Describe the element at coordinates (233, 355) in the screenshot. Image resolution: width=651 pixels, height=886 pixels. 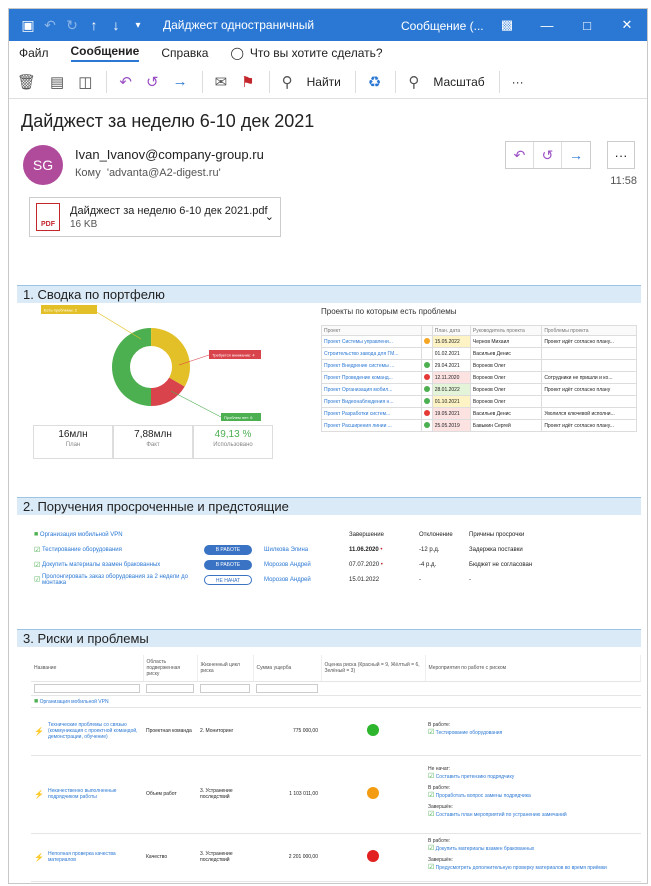
I see `donut-label-attention: Требуется внимание: 4` at that location.